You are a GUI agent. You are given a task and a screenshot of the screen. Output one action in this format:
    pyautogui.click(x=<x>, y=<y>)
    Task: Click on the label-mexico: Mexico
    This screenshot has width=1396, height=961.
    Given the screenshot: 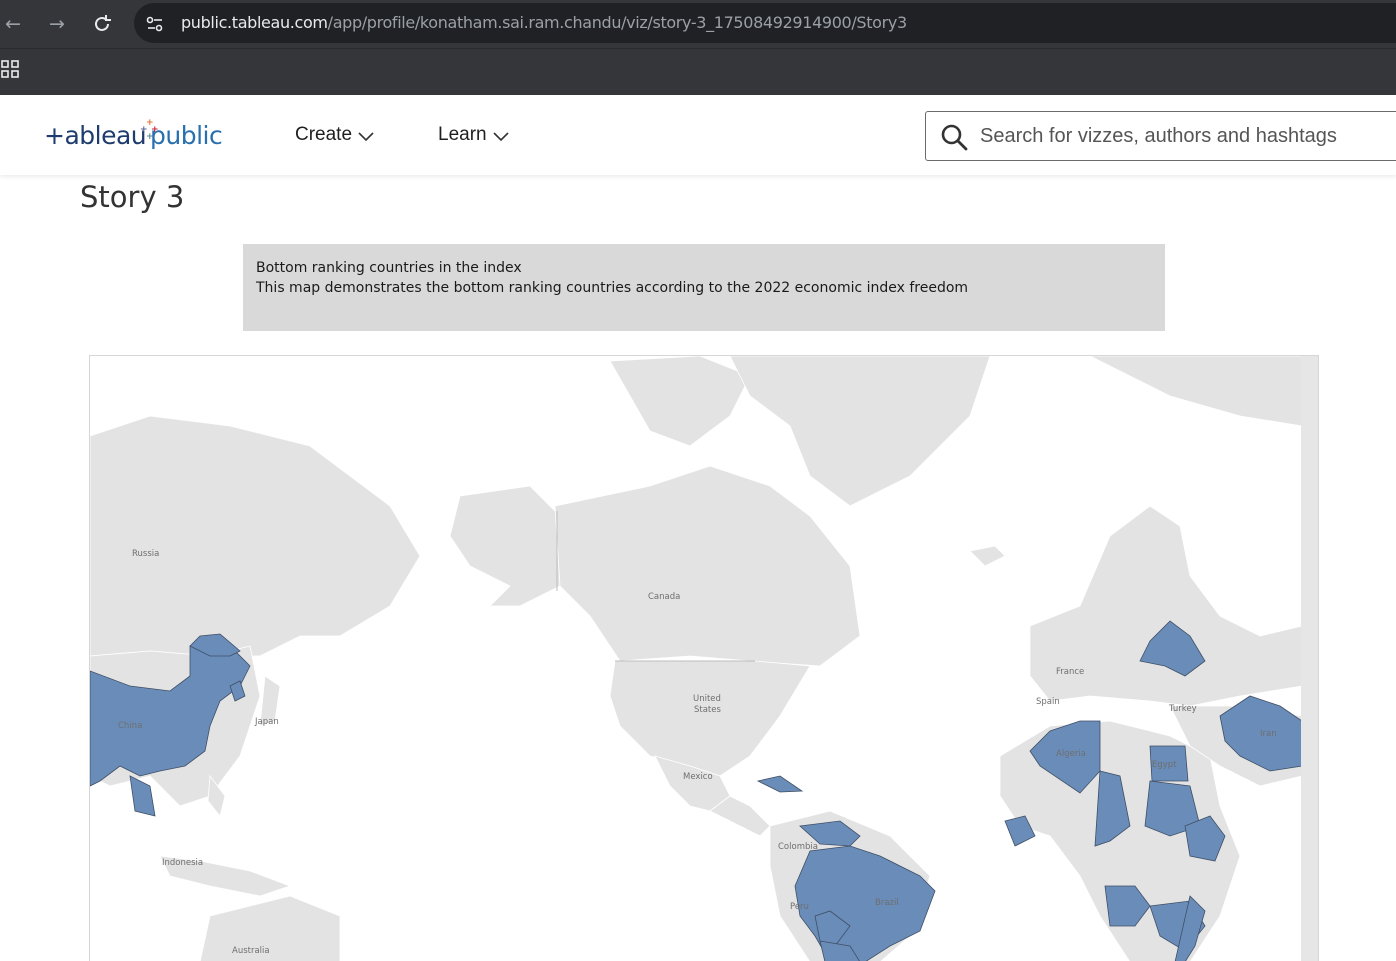 What is the action you would take?
    pyautogui.click(x=698, y=777)
    